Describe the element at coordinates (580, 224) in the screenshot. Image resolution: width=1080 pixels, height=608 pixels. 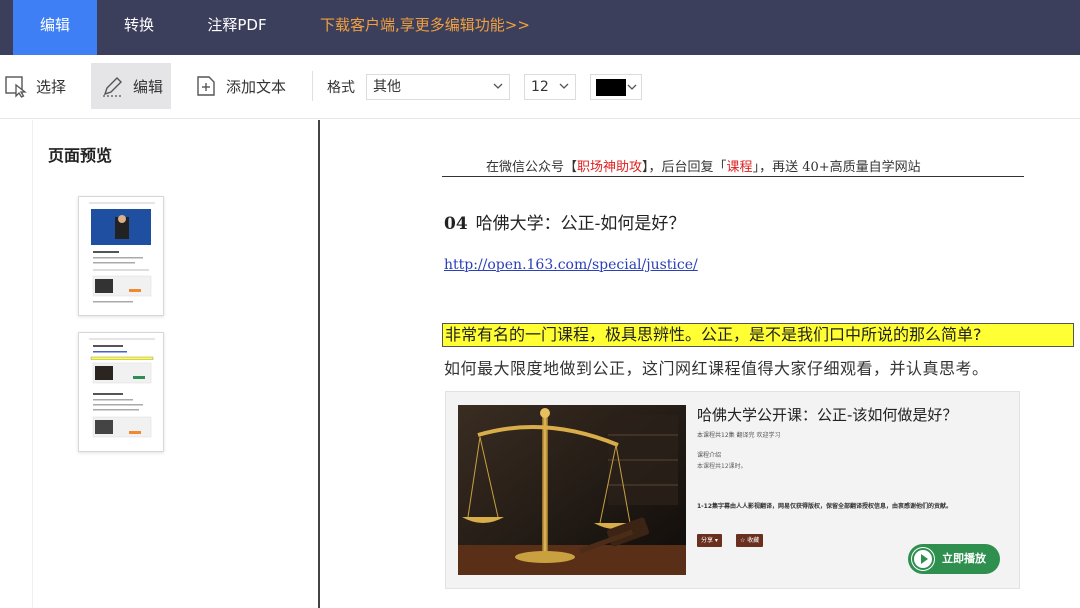
I see `section-title: 哈佛大学：公正-如何是好？` at that location.